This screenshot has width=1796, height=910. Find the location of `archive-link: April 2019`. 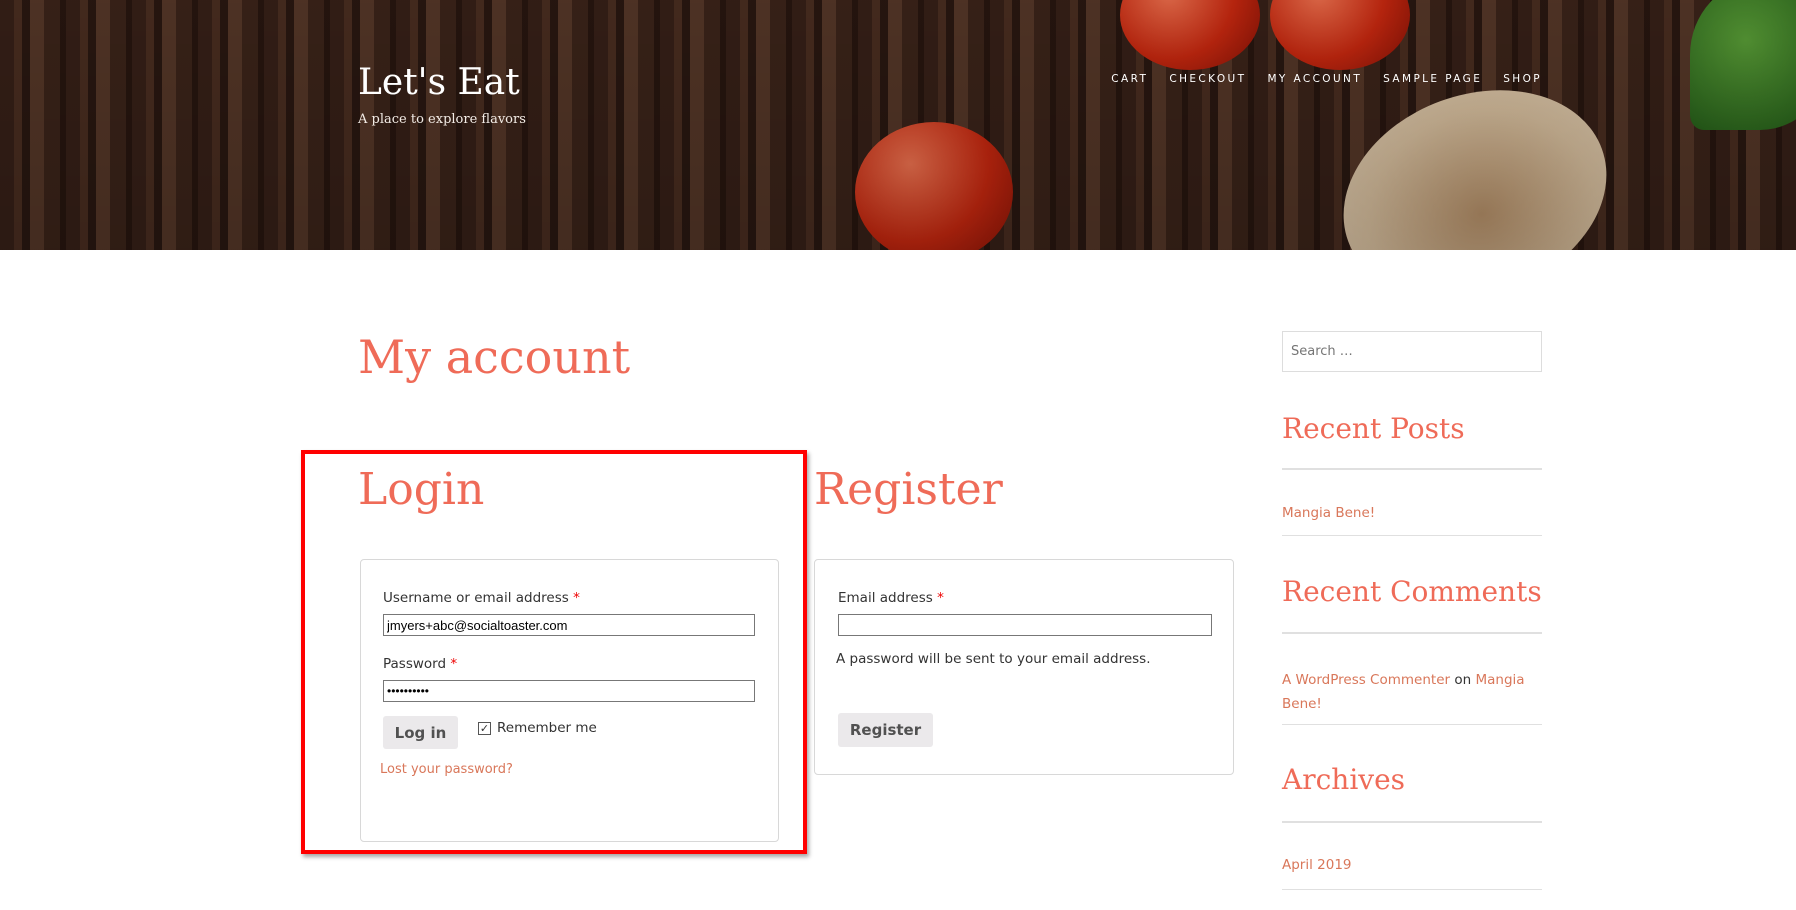

archive-link: April 2019 is located at coordinates (1317, 865).